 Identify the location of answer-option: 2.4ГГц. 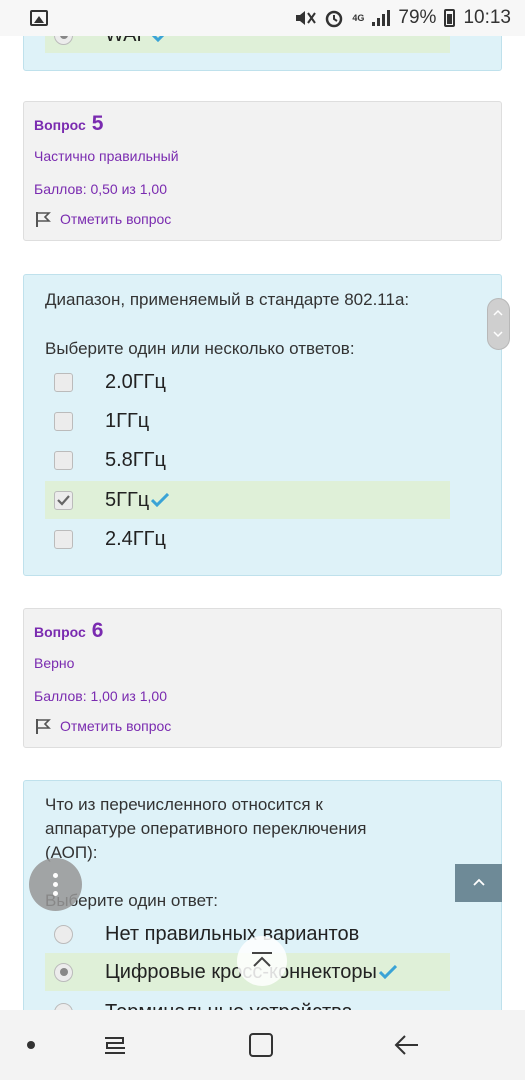
(247, 539).